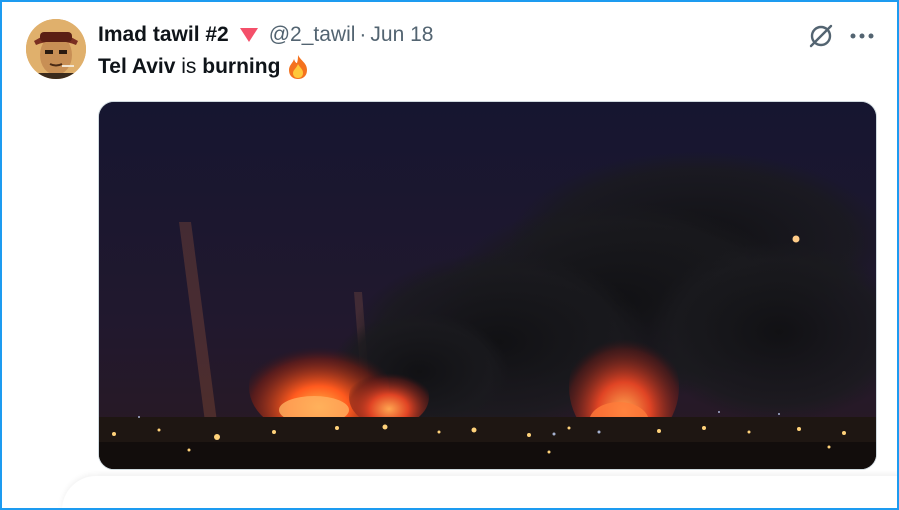  I want to click on tweet-text: Tel Aviv is burning, so click(204, 67).